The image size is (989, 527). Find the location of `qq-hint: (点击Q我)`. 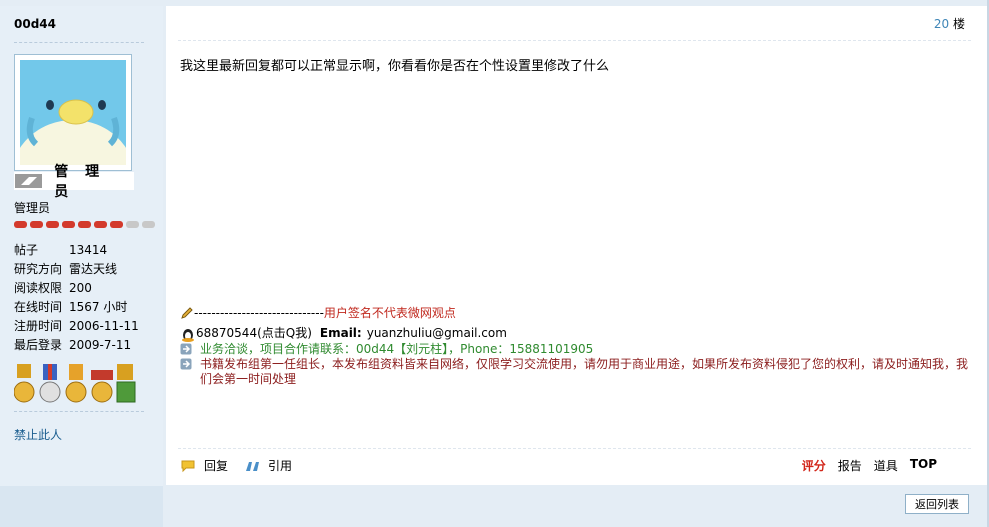

qq-hint: (点击Q我) is located at coordinates (284, 333).